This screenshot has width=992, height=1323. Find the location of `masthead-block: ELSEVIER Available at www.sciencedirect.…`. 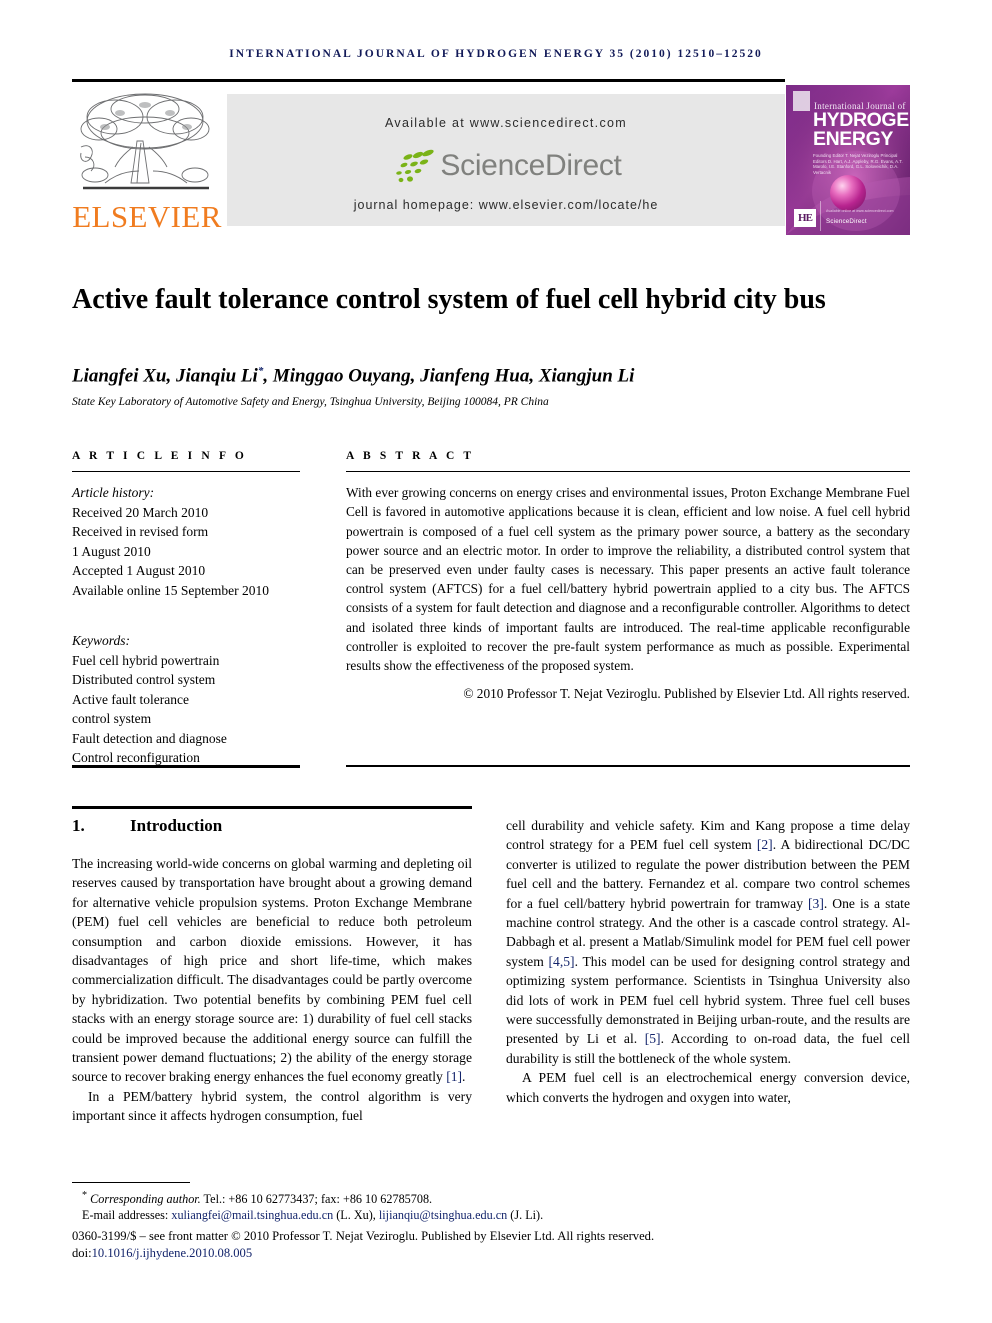

masthead-block: ELSEVIER Available at www.sciencedirect.… is located at coordinates (491, 160).